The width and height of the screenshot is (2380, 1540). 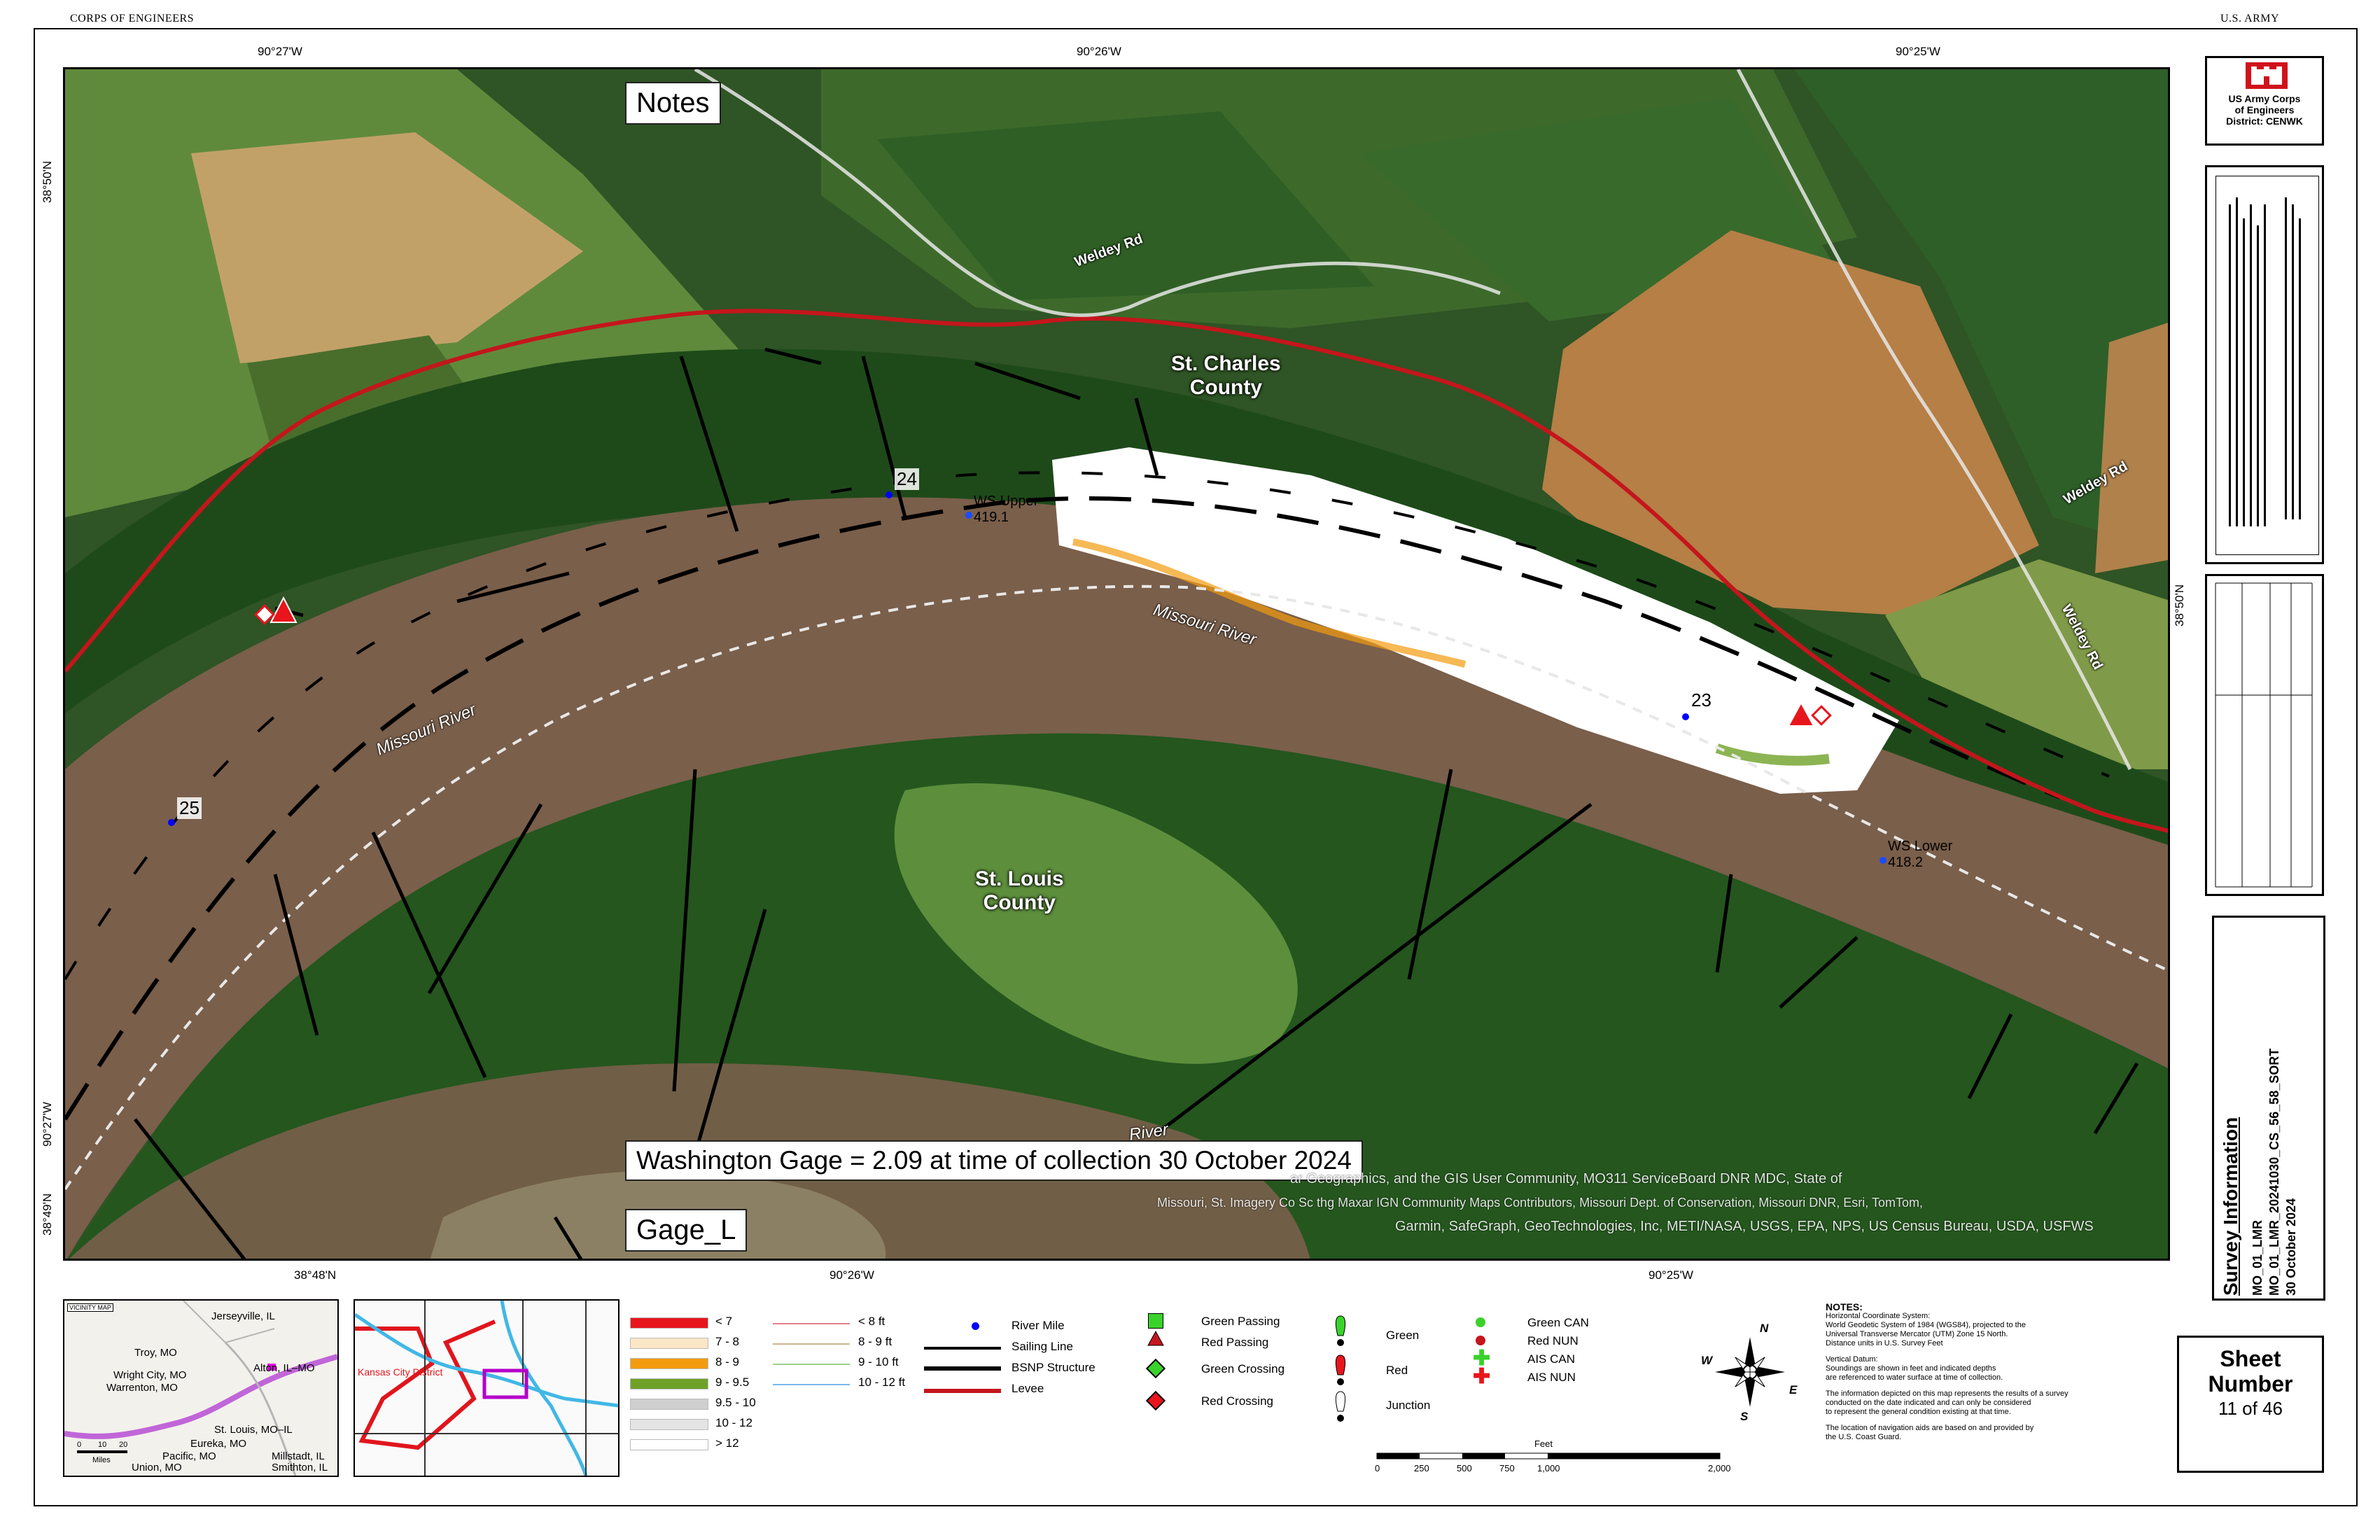 What do you see at coordinates (727, 1361) in the screenshot?
I see `depth-label: 8 - 9` at bounding box center [727, 1361].